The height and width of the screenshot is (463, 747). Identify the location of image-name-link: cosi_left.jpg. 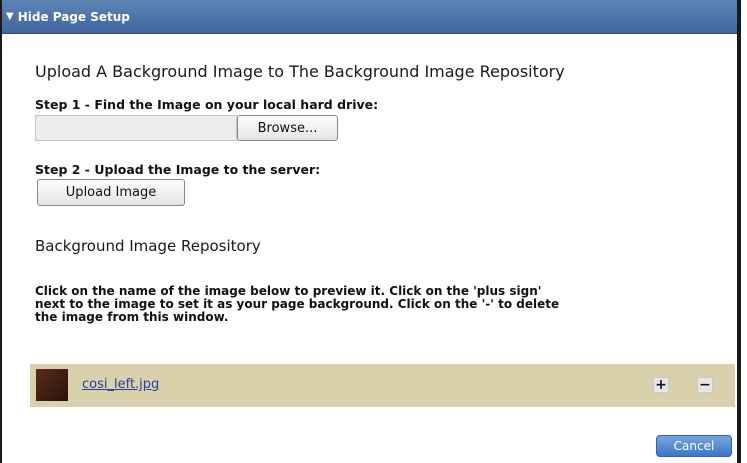
(120, 384).